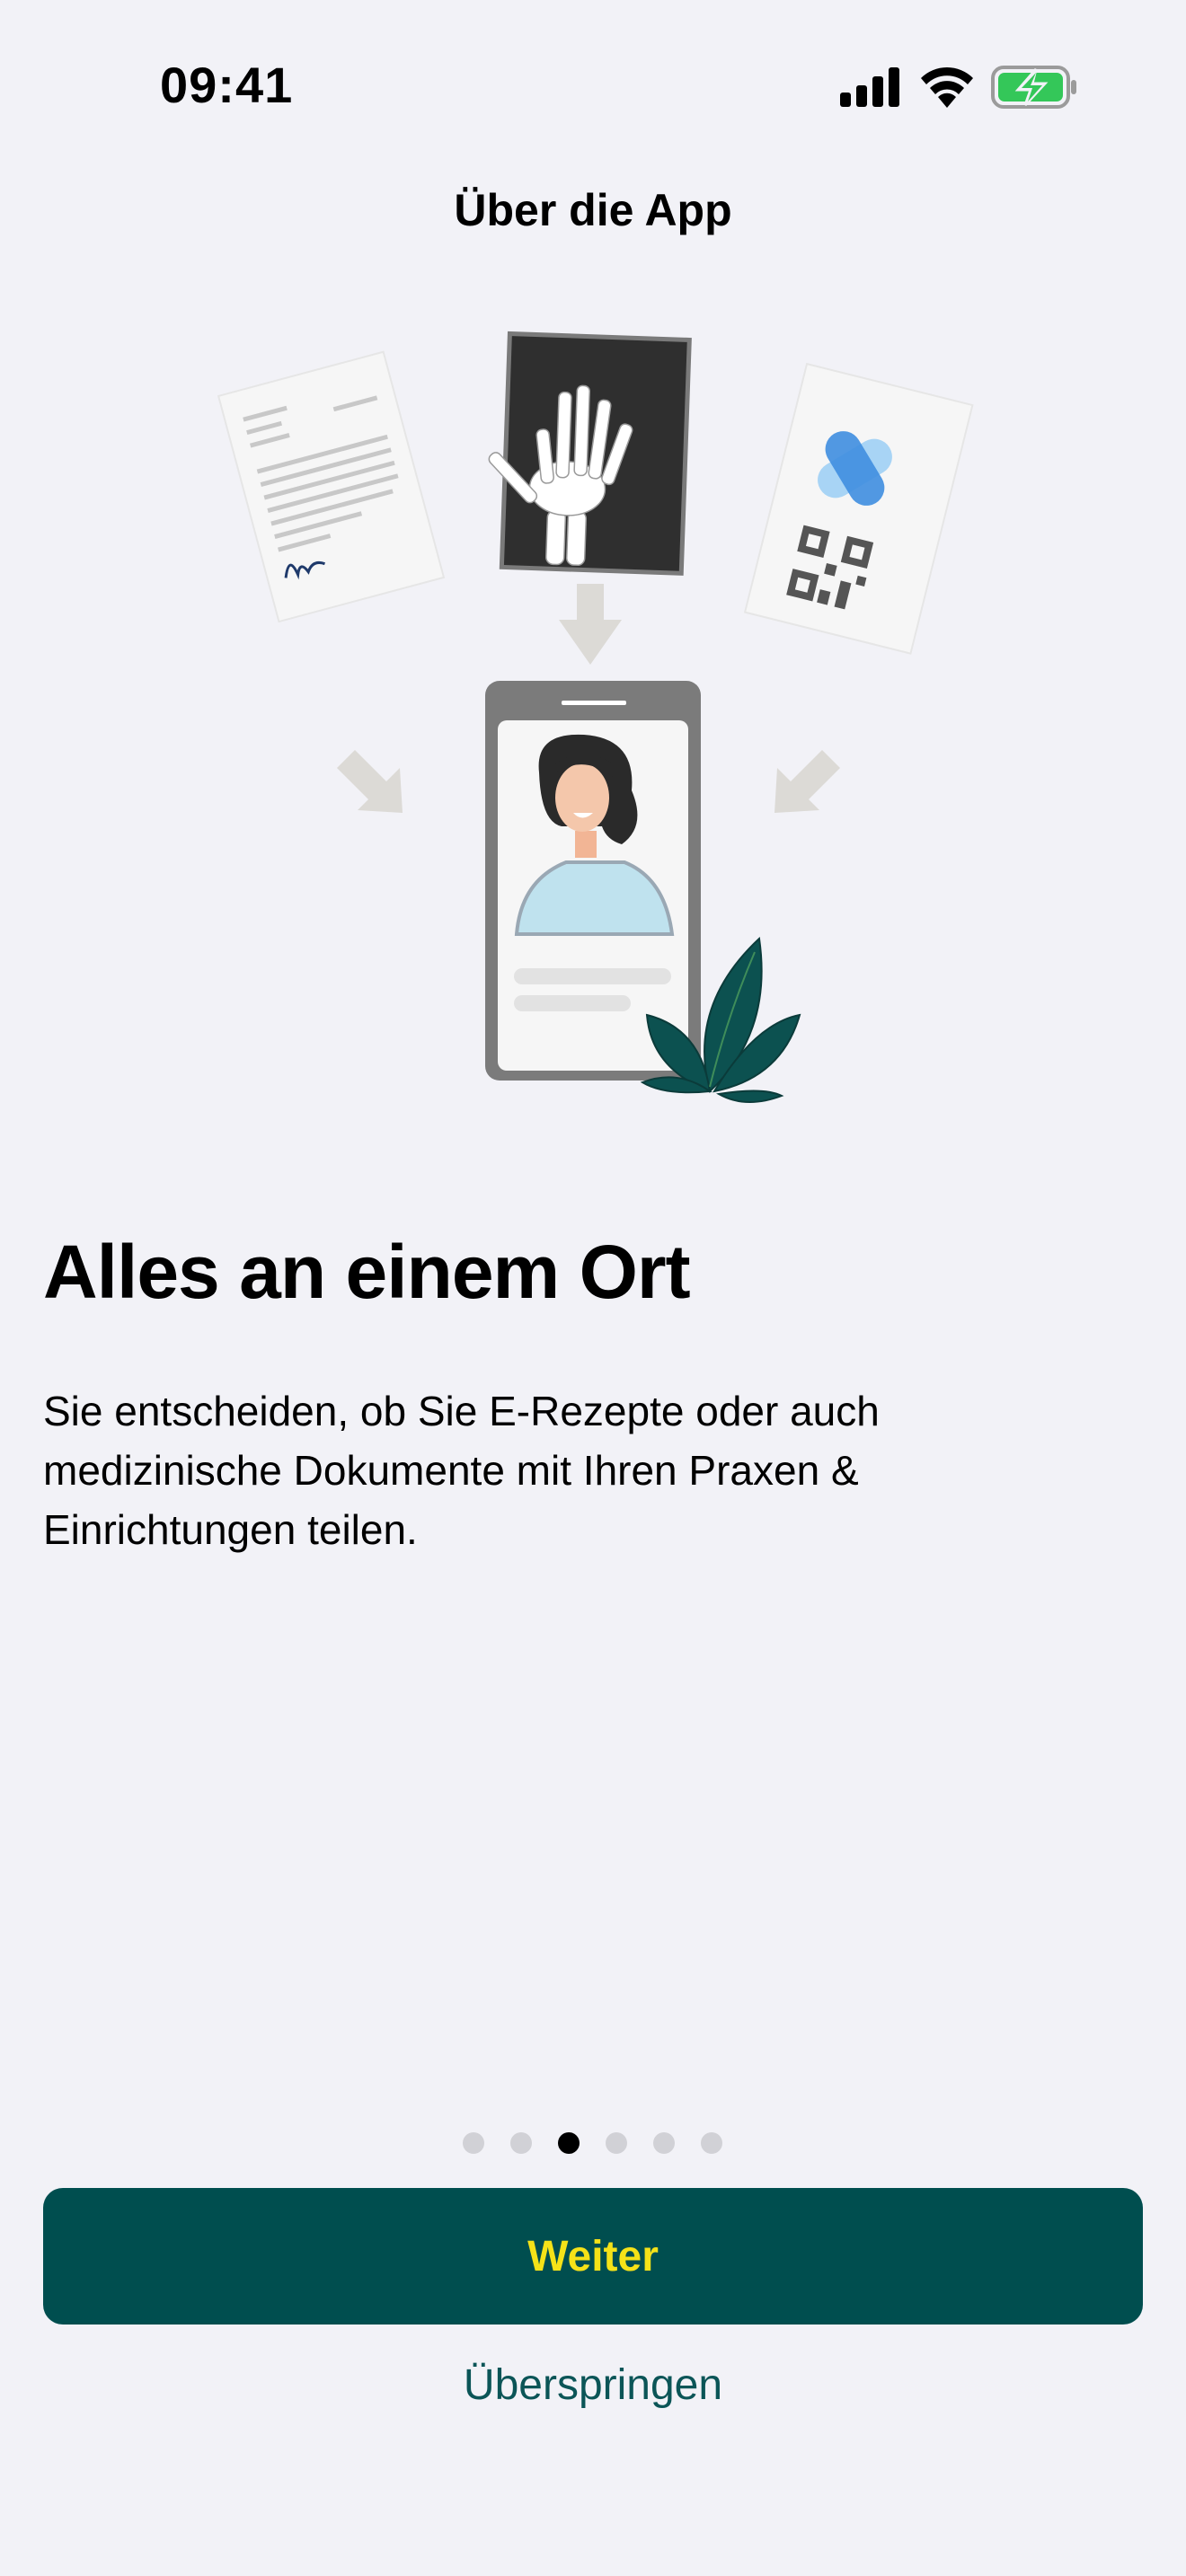 The image size is (1186, 2576). What do you see at coordinates (367, 1272) in the screenshot?
I see `headline: Alles an einem Ort` at bounding box center [367, 1272].